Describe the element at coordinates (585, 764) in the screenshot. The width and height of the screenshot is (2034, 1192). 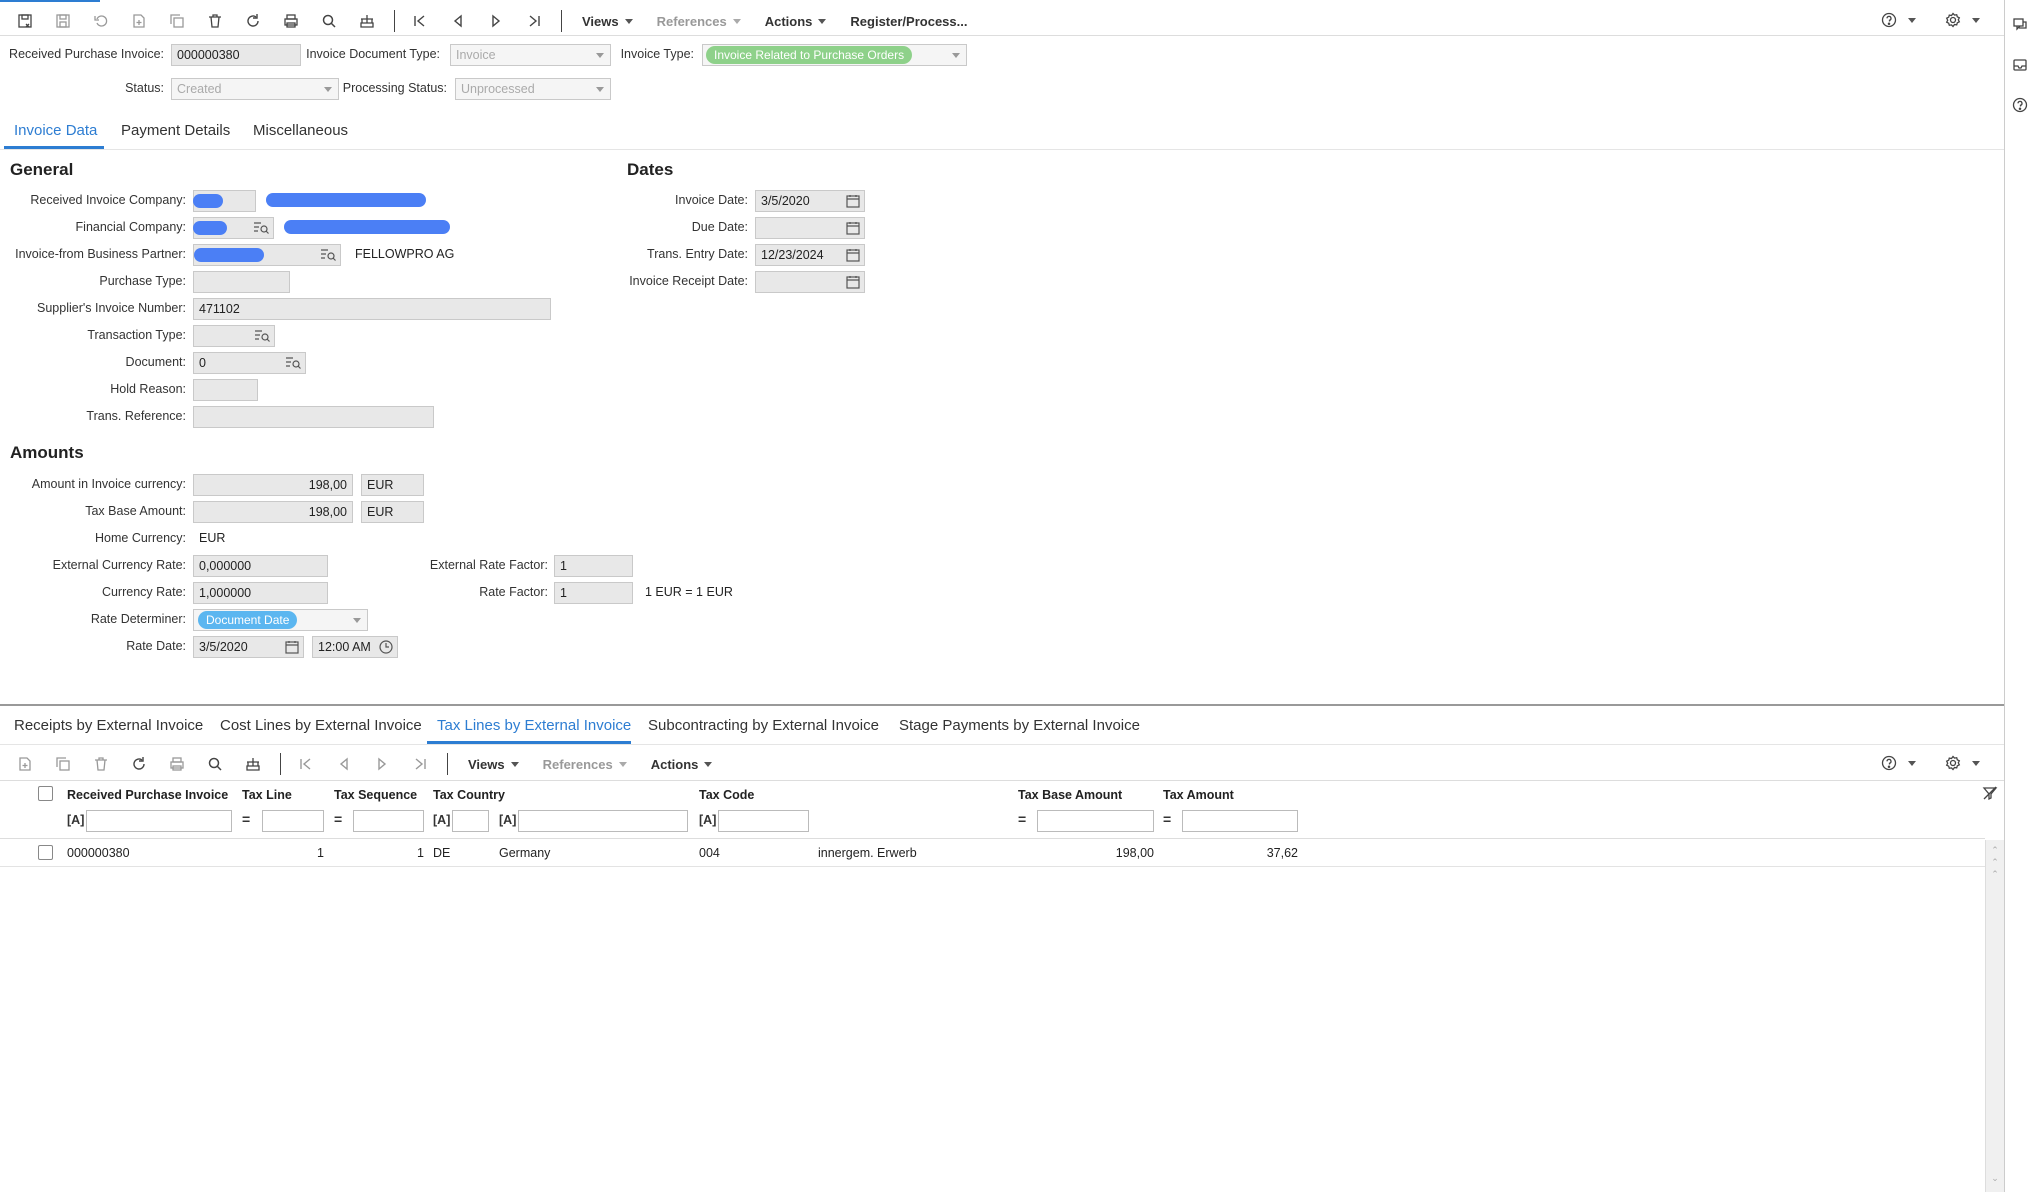
I see `grid-references-menu: References` at that location.